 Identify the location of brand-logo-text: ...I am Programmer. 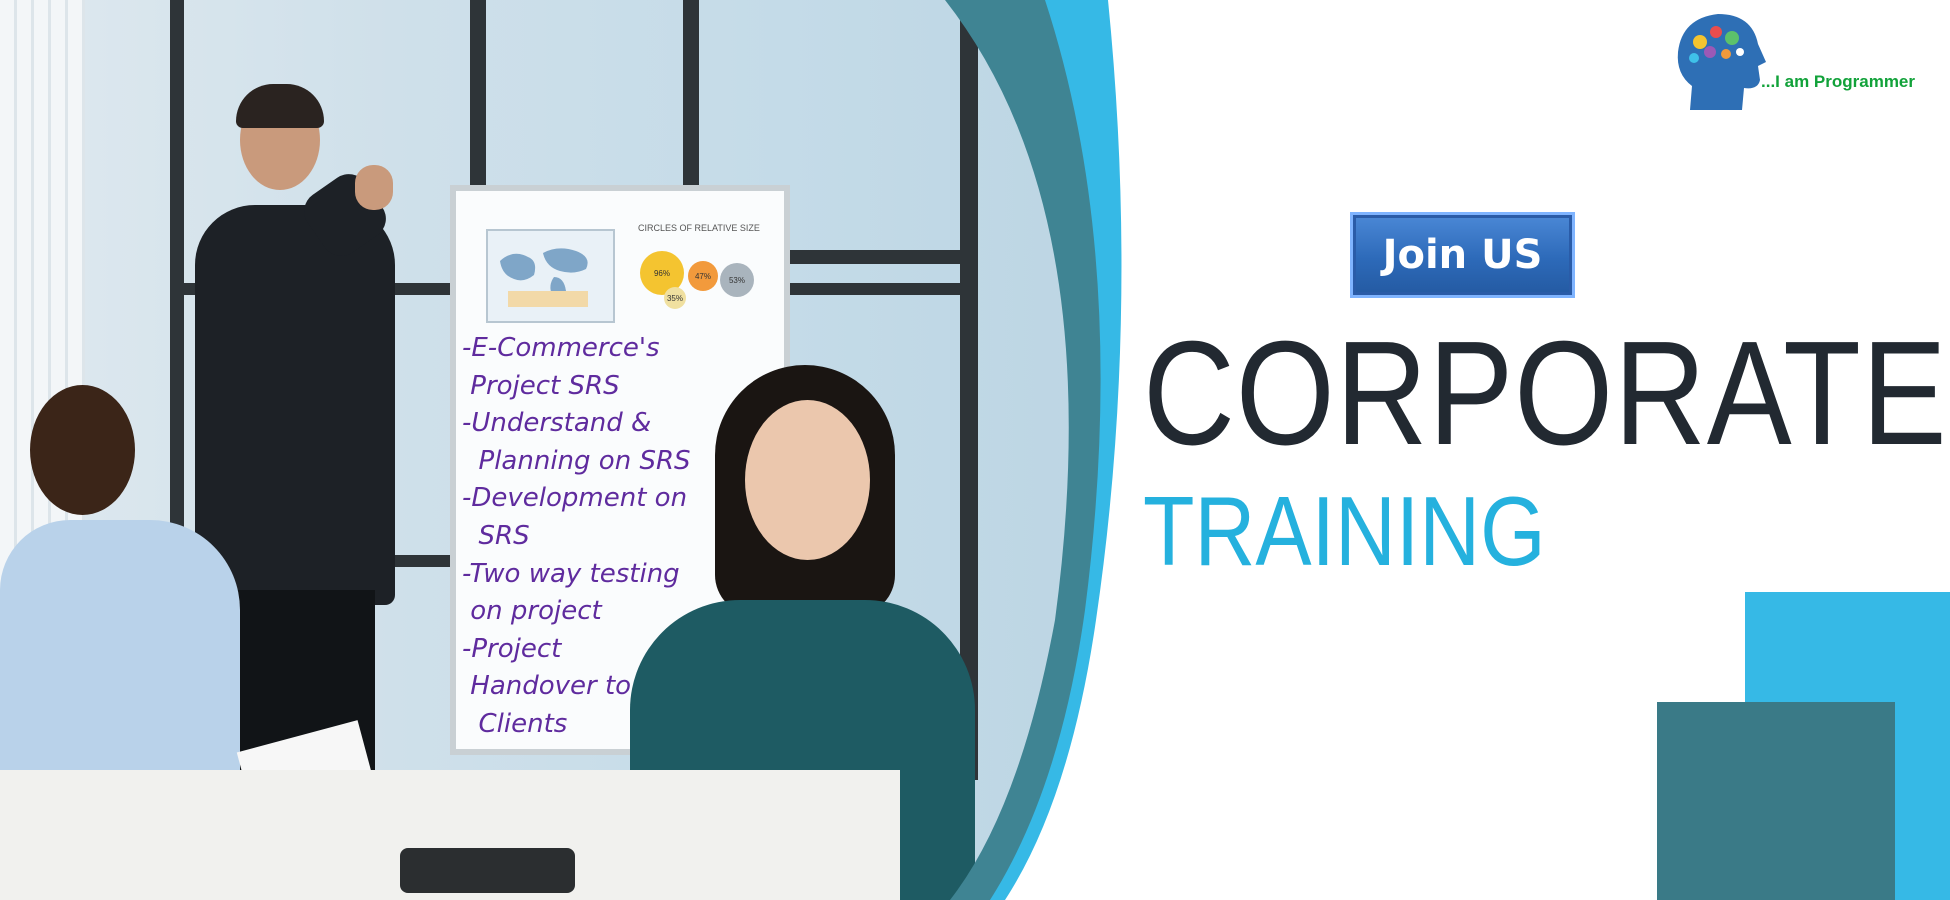
(1838, 81).